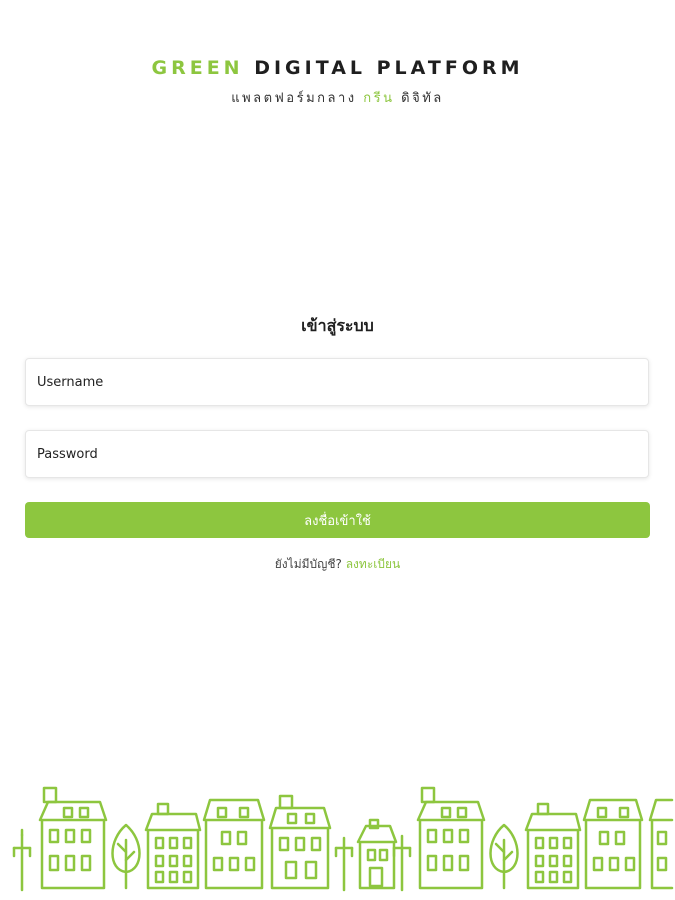  Describe the element at coordinates (337, 325) in the screenshot. I see `login-title: เข้าสู่ระบบ` at that location.